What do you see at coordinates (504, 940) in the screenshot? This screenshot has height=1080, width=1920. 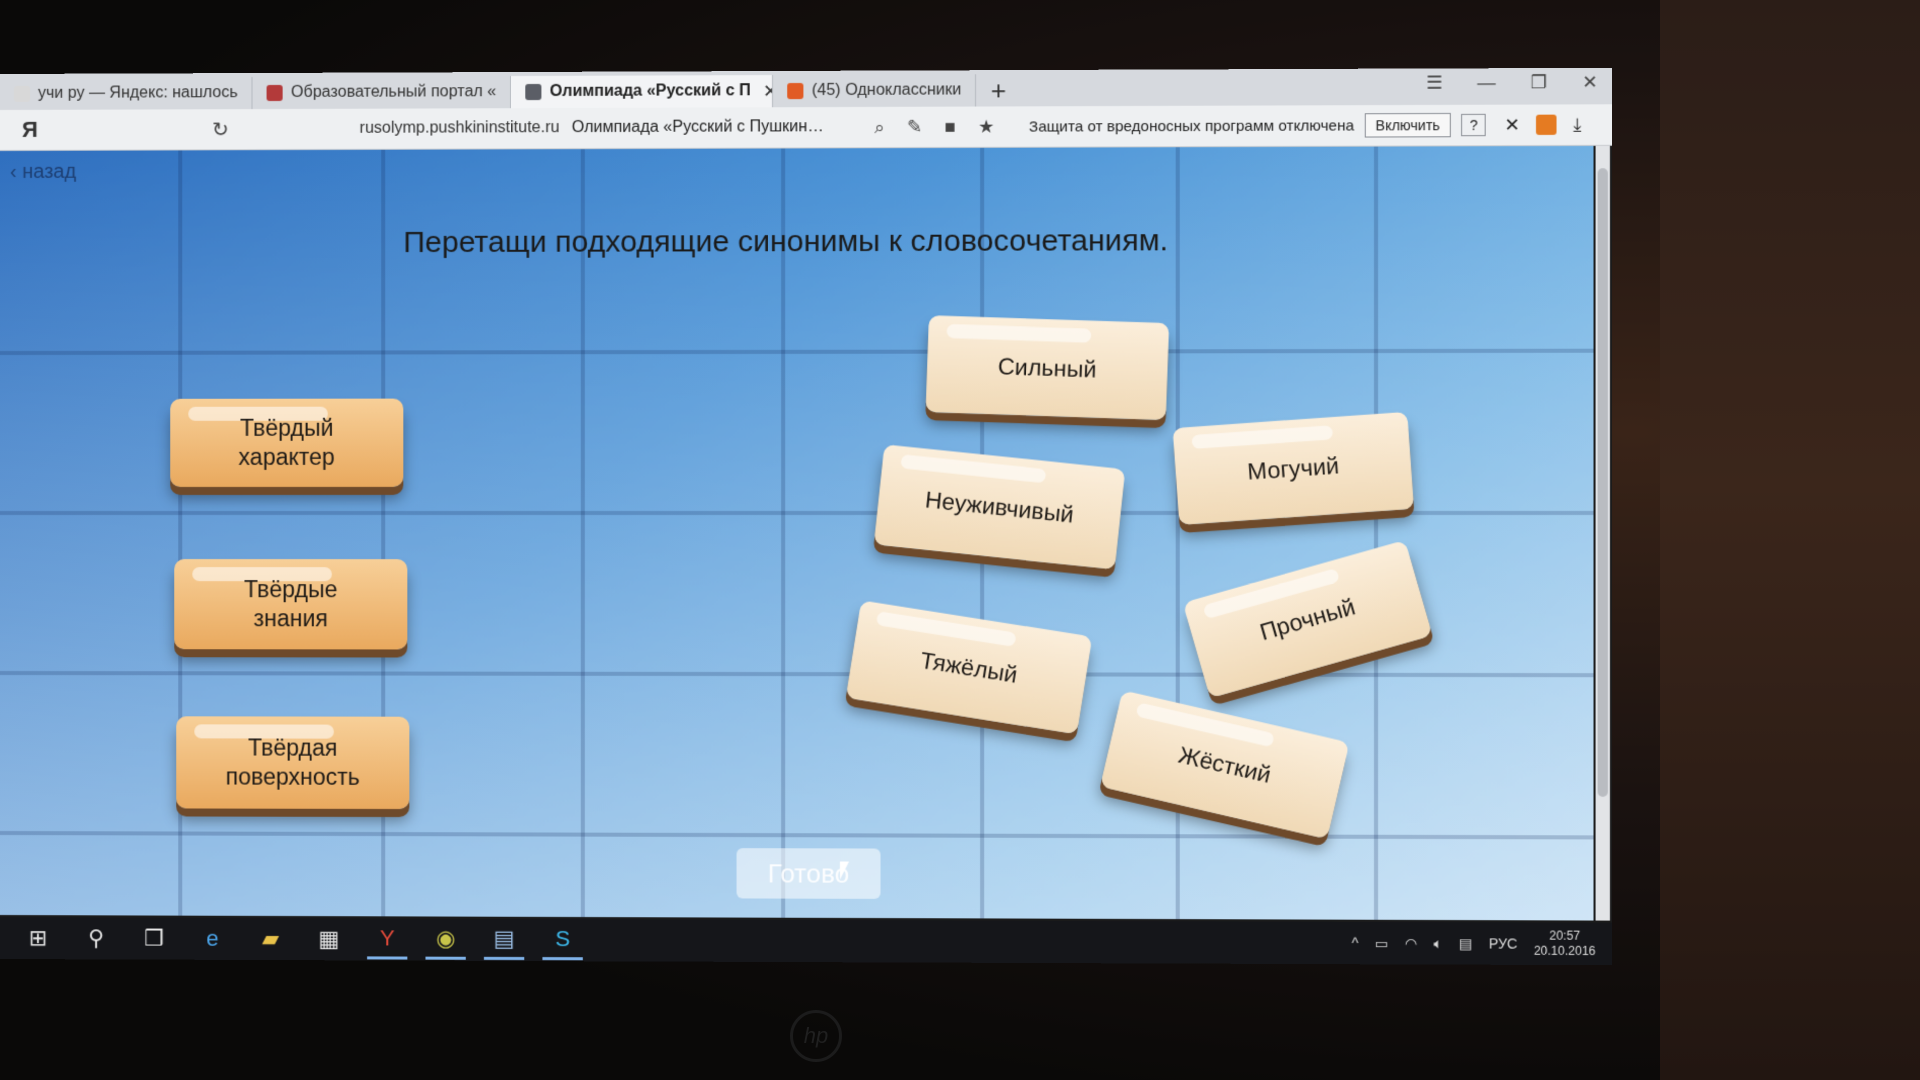 I see `app-document-icon: ▤` at bounding box center [504, 940].